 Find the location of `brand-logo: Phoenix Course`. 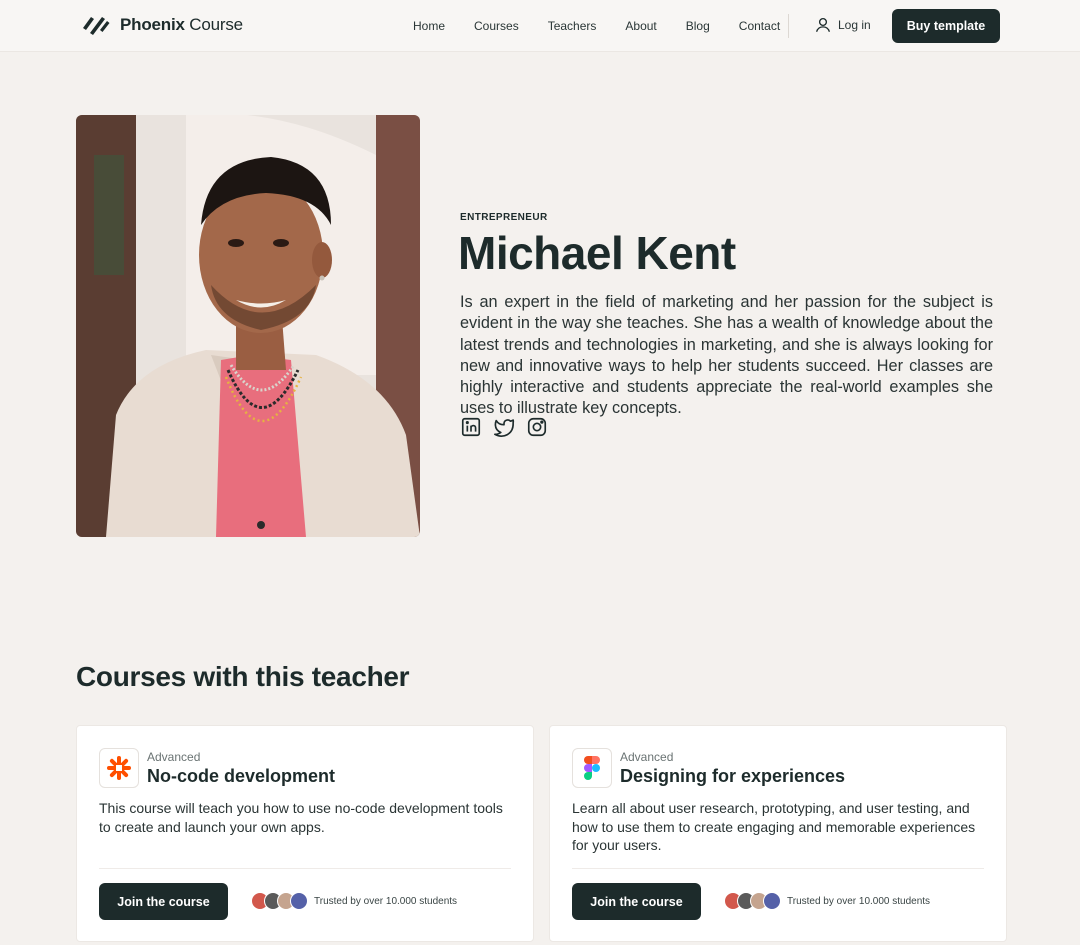

brand-logo: Phoenix Course is located at coordinates (162, 25).